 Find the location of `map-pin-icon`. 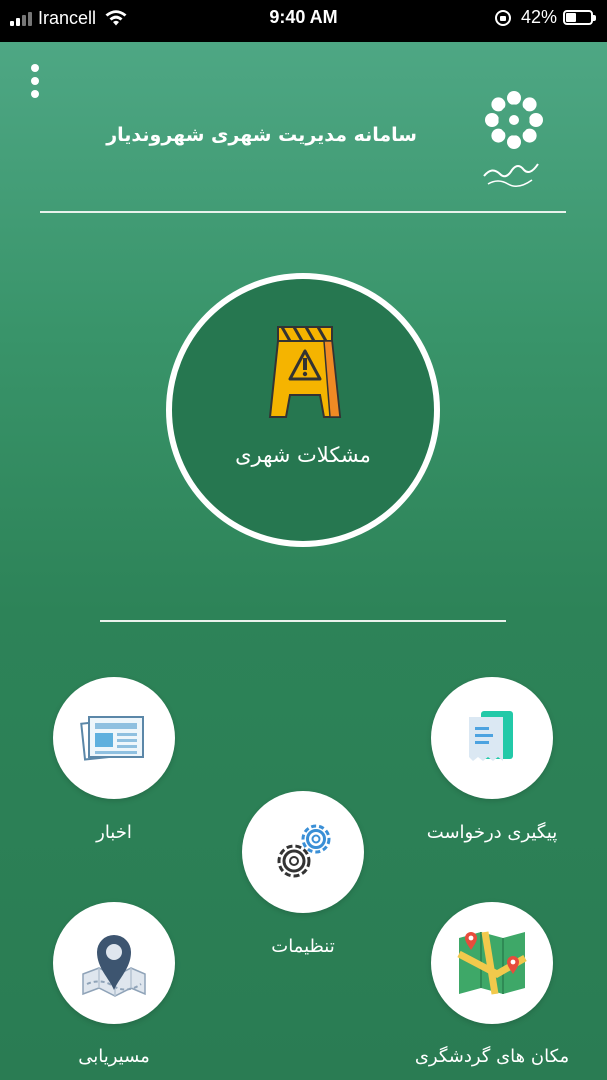

map-pin-icon is located at coordinates (114, 966).